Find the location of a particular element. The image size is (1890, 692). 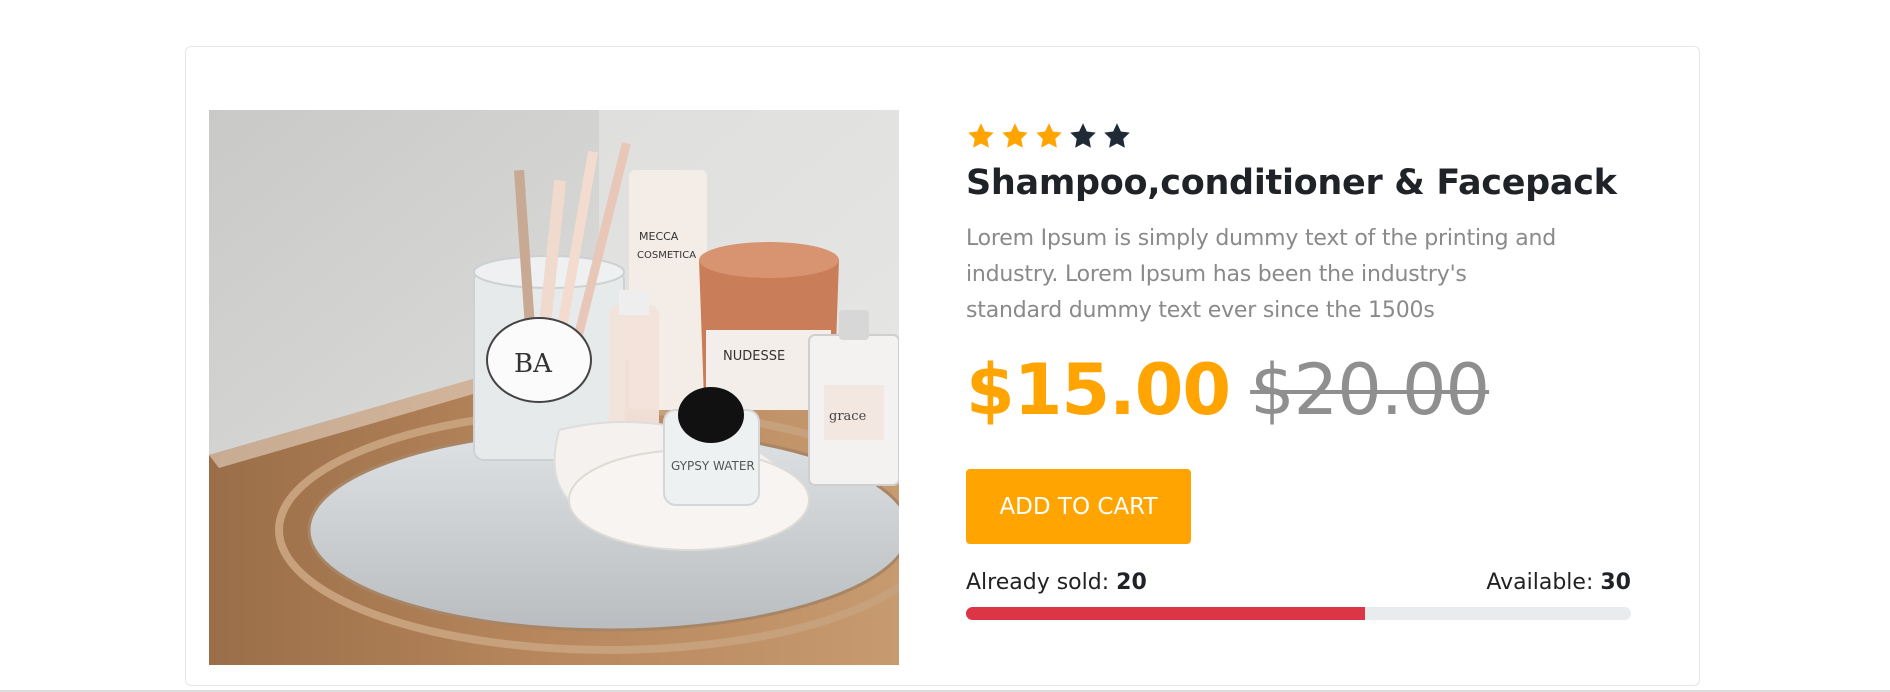

available-value: 30 is located at coordinates (1615, 582).